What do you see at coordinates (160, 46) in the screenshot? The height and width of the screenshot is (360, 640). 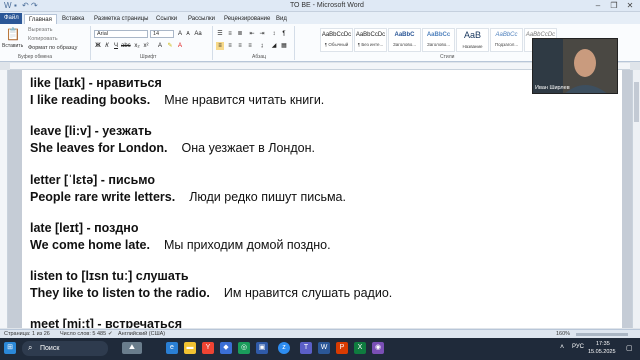 I see `text-effects-icon: A` at bounding box center [160, 46].